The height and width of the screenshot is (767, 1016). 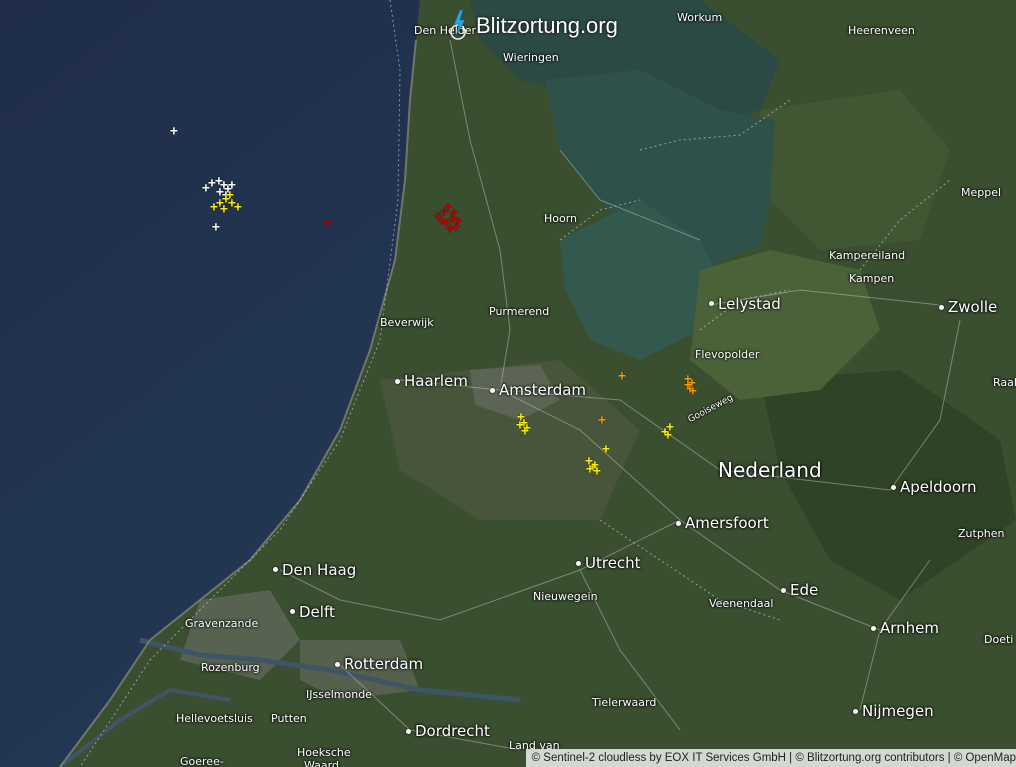 What do you see at coordinates (727, 523) in the screenshot?
I see `place-label-amersfoort: Amersfoort` at bounding box center [727, 523].